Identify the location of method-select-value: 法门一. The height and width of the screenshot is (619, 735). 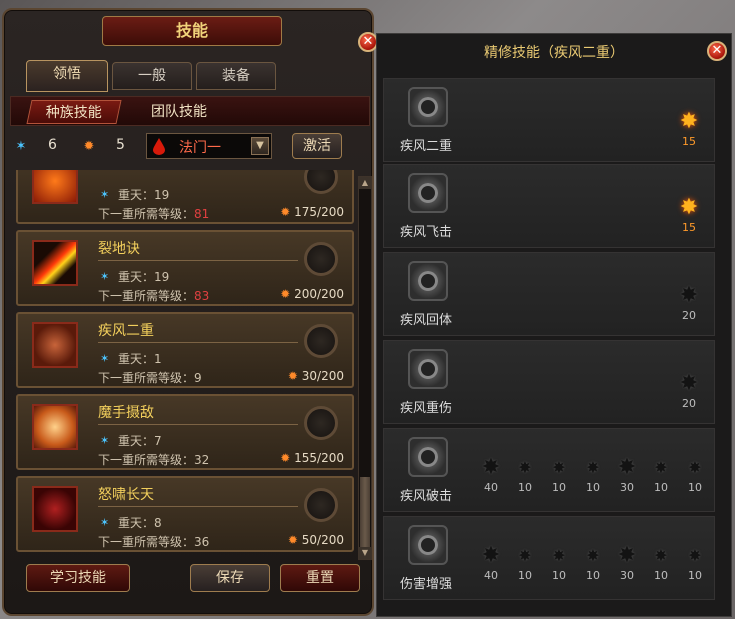
(200, 148).